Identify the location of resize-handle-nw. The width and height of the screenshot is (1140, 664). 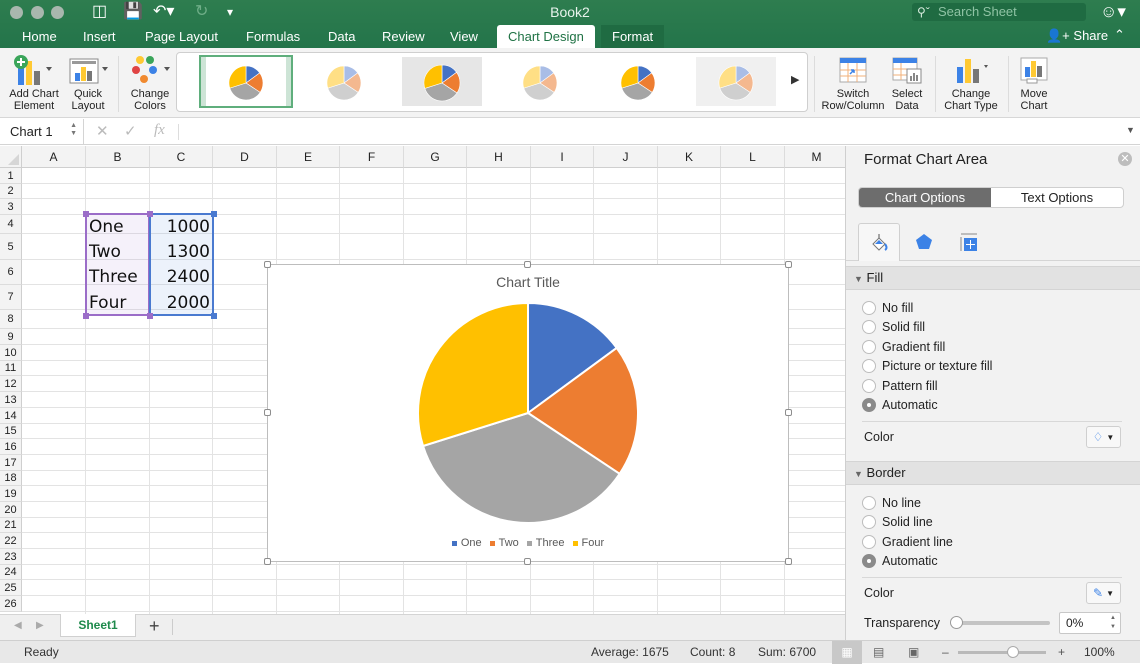
(267, 264).